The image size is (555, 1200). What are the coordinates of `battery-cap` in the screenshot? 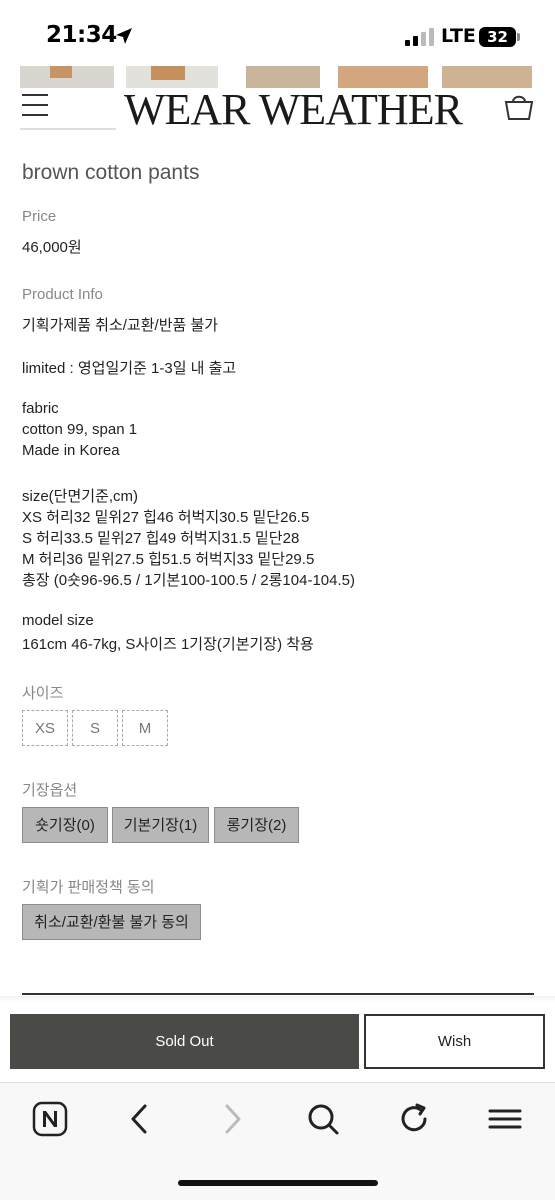 It's located at (518, 37).